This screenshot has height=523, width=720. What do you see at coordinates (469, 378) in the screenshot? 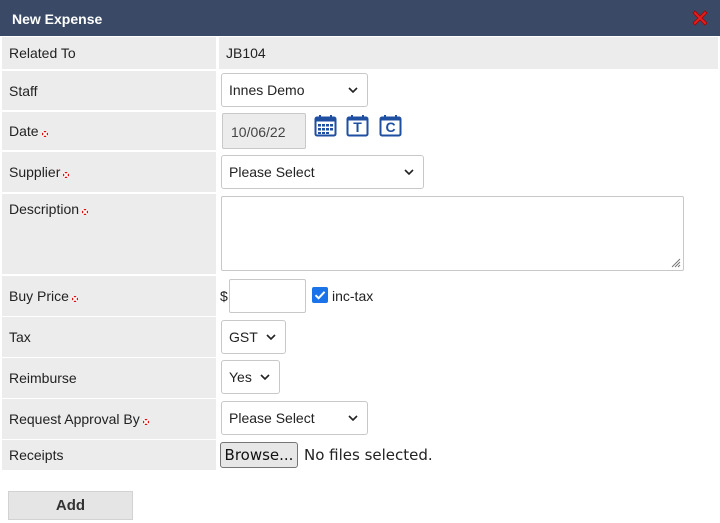
I see `reimburse-value-cell: Yes` at bounding box center [469, 378].